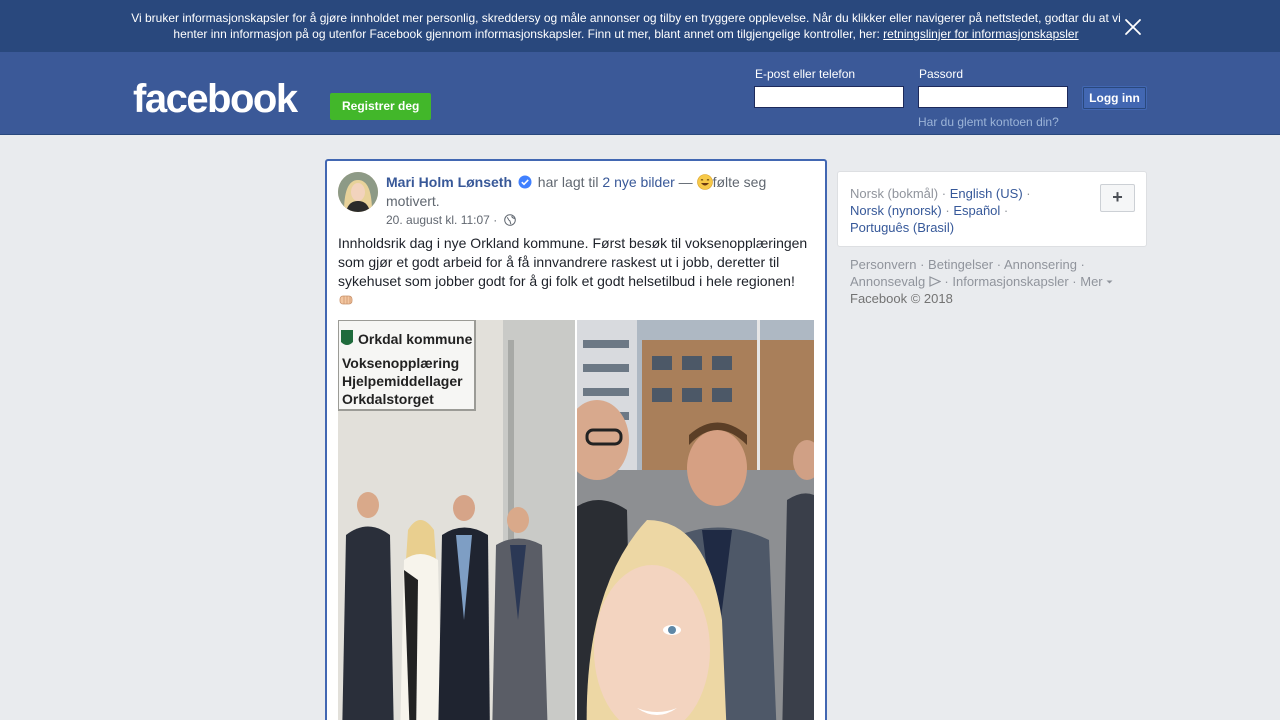 The image size is (1280, 720). What do you see at coordinates (1133, 27) in the screenshot?
I see `close-icon` at bounding box center [1133, 27].